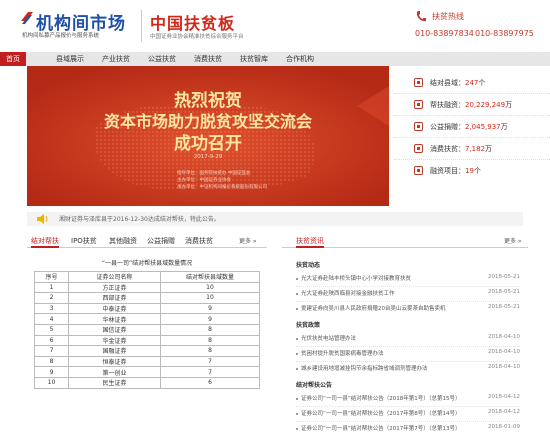  I want to click on board-logo-subtitle: 中国证券业协会精准扶贫综合服务平台, so click(197, 37).